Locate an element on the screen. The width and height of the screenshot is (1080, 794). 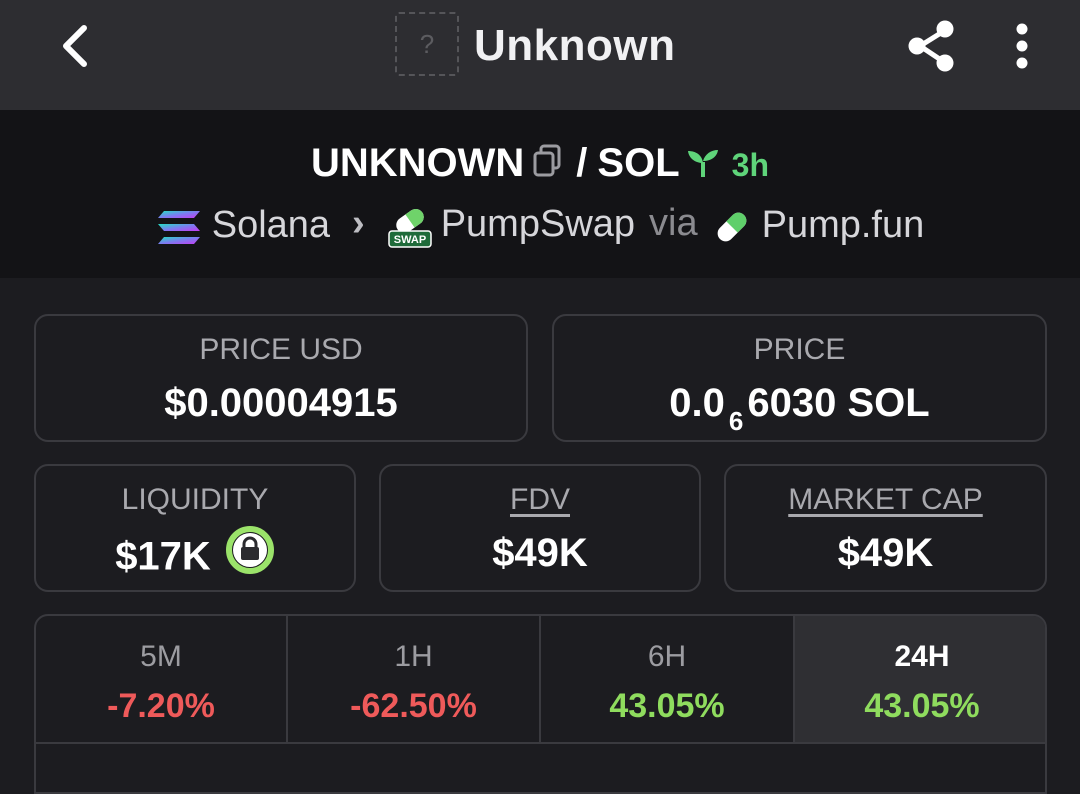
price-zero-count: 6 is located at coordinates (736, 421).